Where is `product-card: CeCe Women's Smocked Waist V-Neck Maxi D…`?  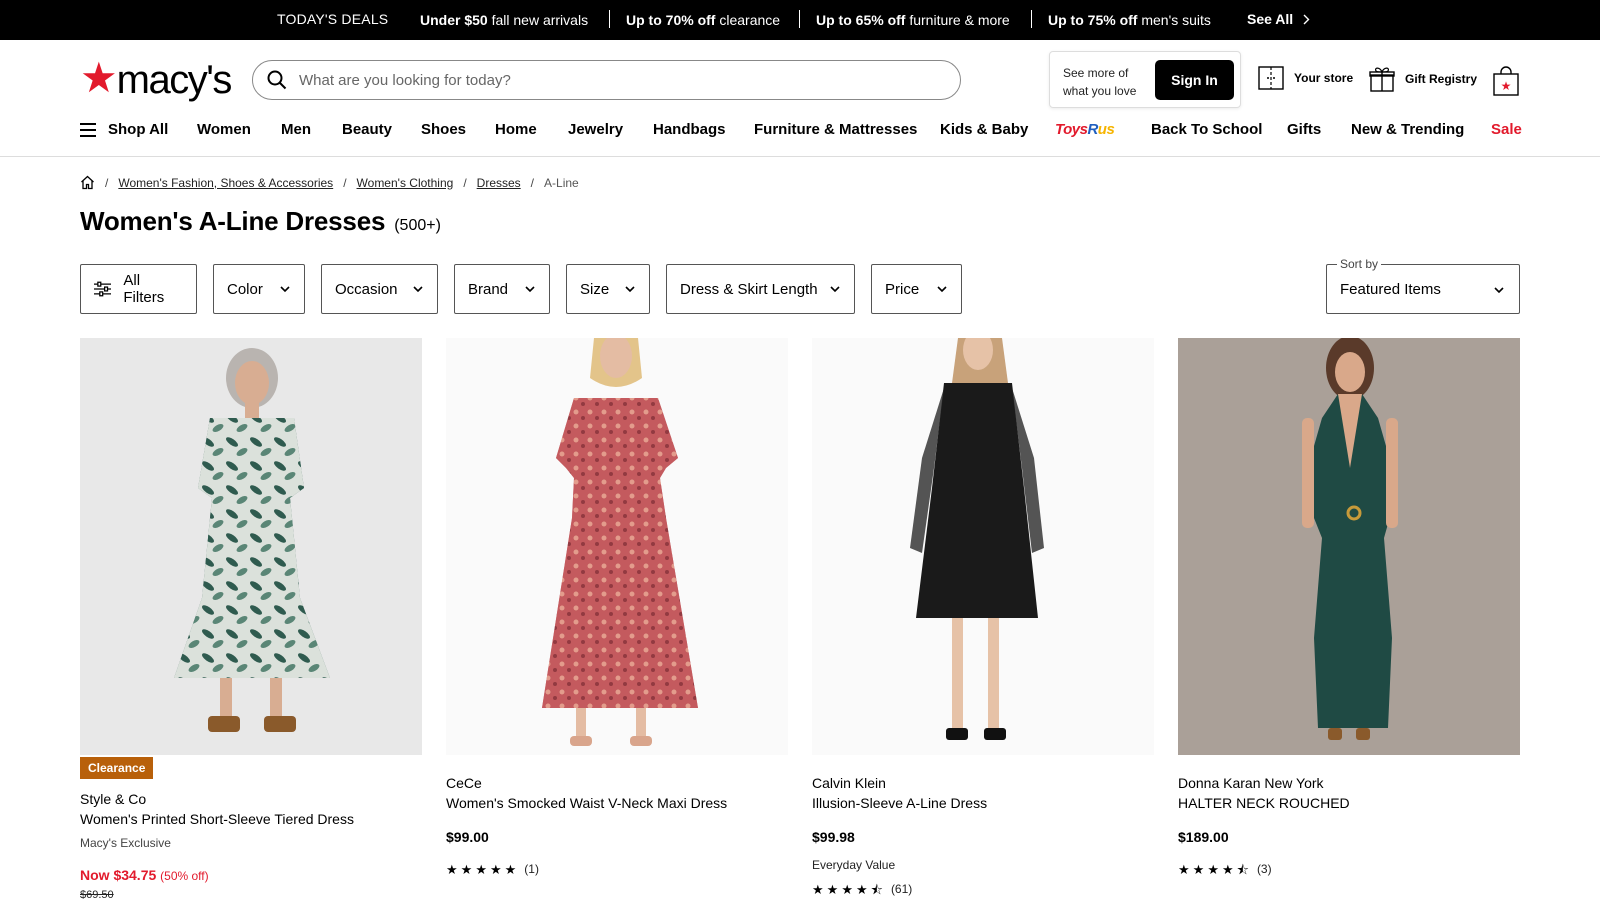
product-card: CeCe Women's Smocked Waist V-Neck Maxi D… is located at coordinates (617, 607).